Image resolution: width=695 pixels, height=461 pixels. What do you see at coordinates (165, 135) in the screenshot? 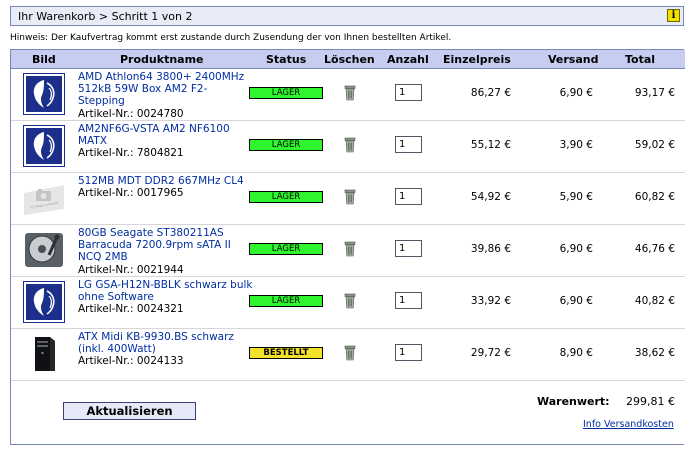
I see `product-name-link: AM2NF6G-VSTA AM2 NF6100 MATX` at bounding box center [165, 135].